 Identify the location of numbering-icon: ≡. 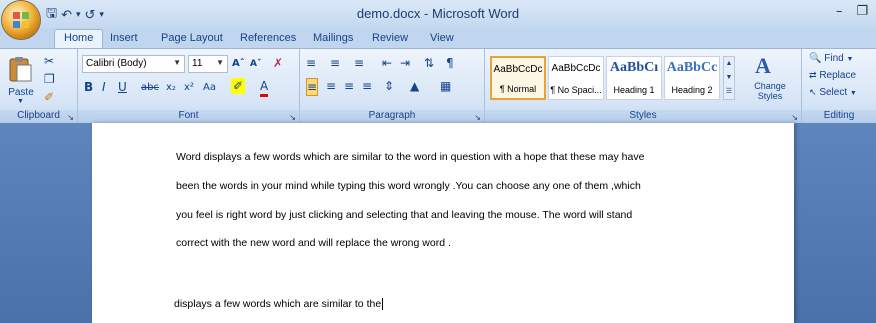
(335, 63).